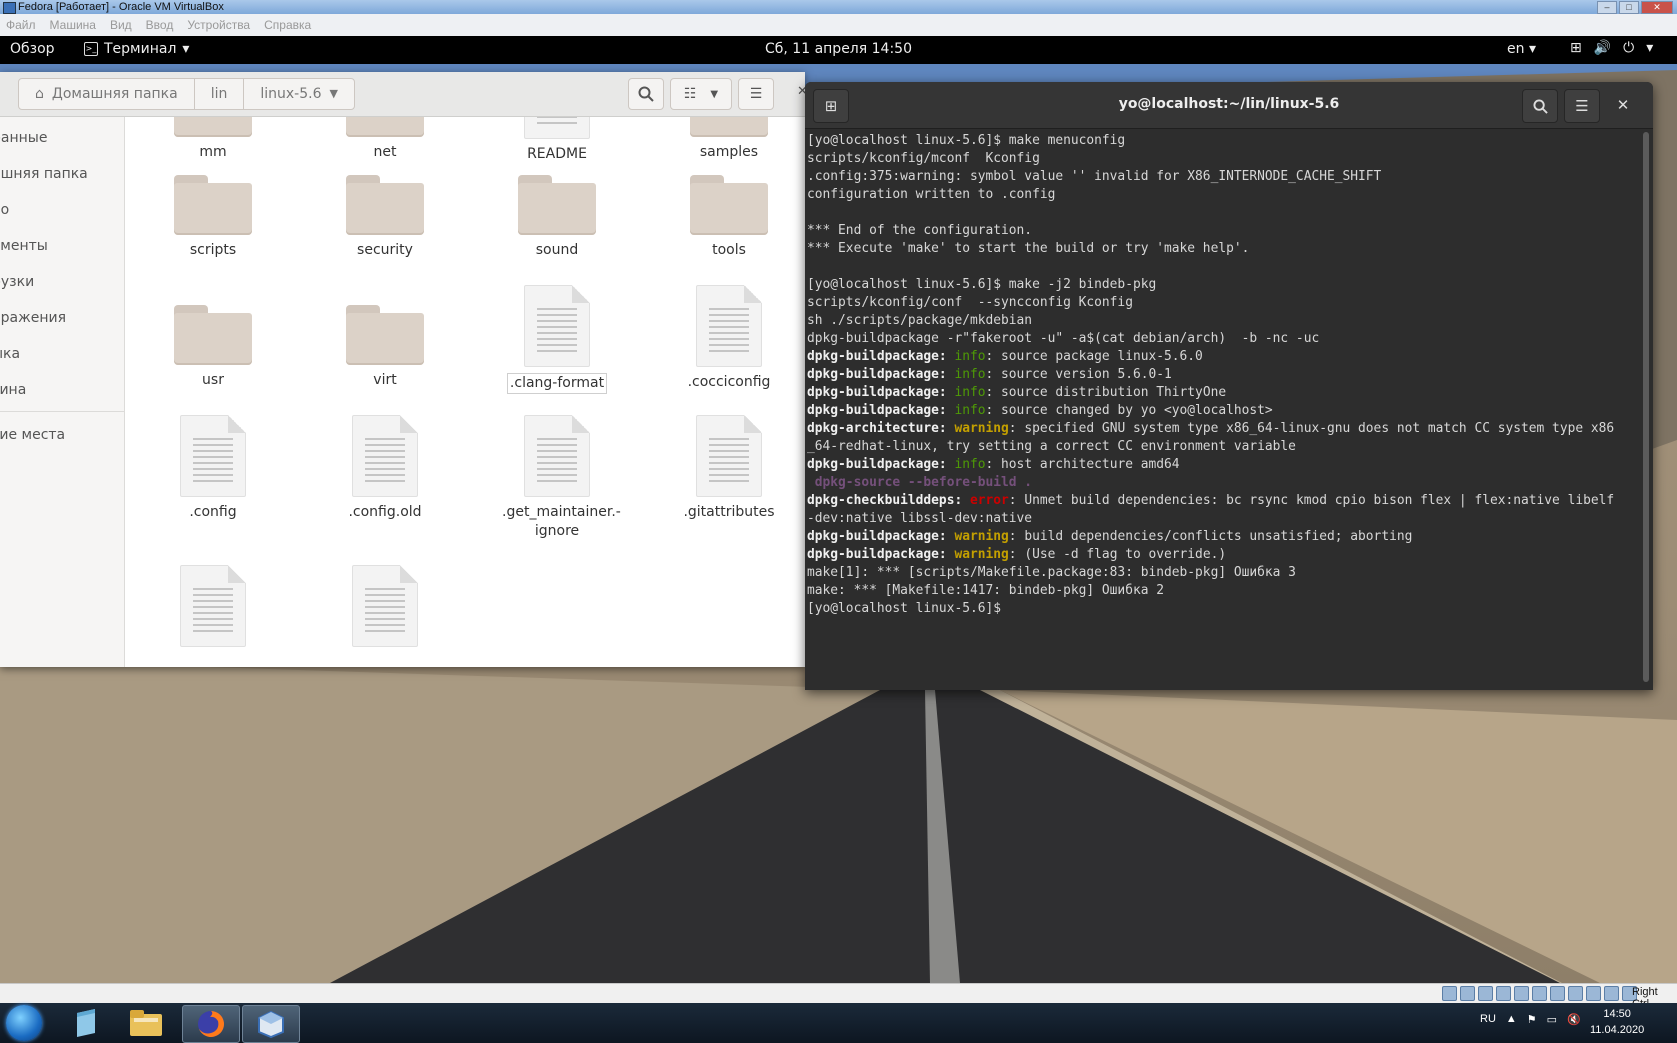  I want to click on network-icon, so click(1503, 993).